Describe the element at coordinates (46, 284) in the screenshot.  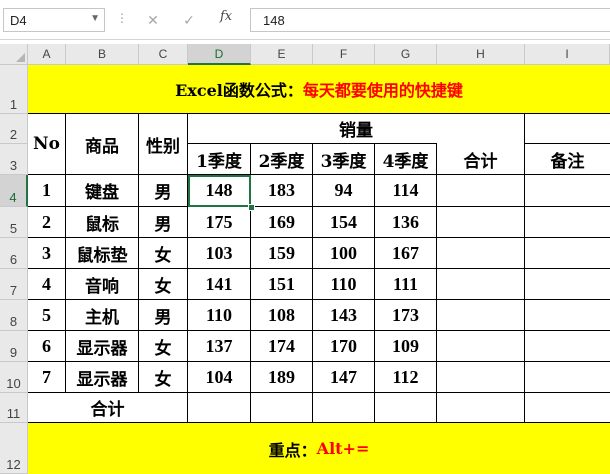
I see `cell-no: 4` at that location.